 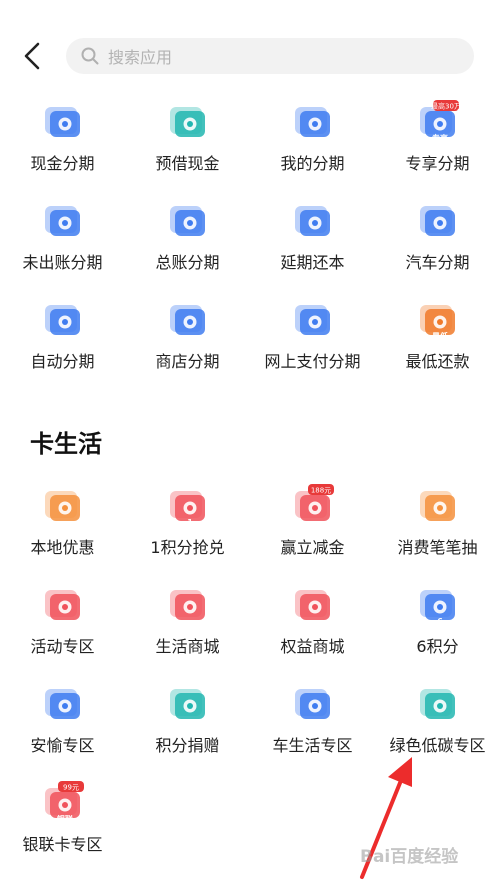 I want to click on app-label: 网上支付分期, so click(x=312, y=361).